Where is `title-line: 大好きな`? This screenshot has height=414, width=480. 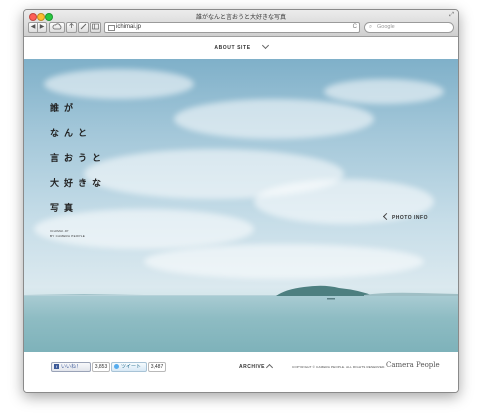 title-line: 大好きな is located at coordinates (78, 184).